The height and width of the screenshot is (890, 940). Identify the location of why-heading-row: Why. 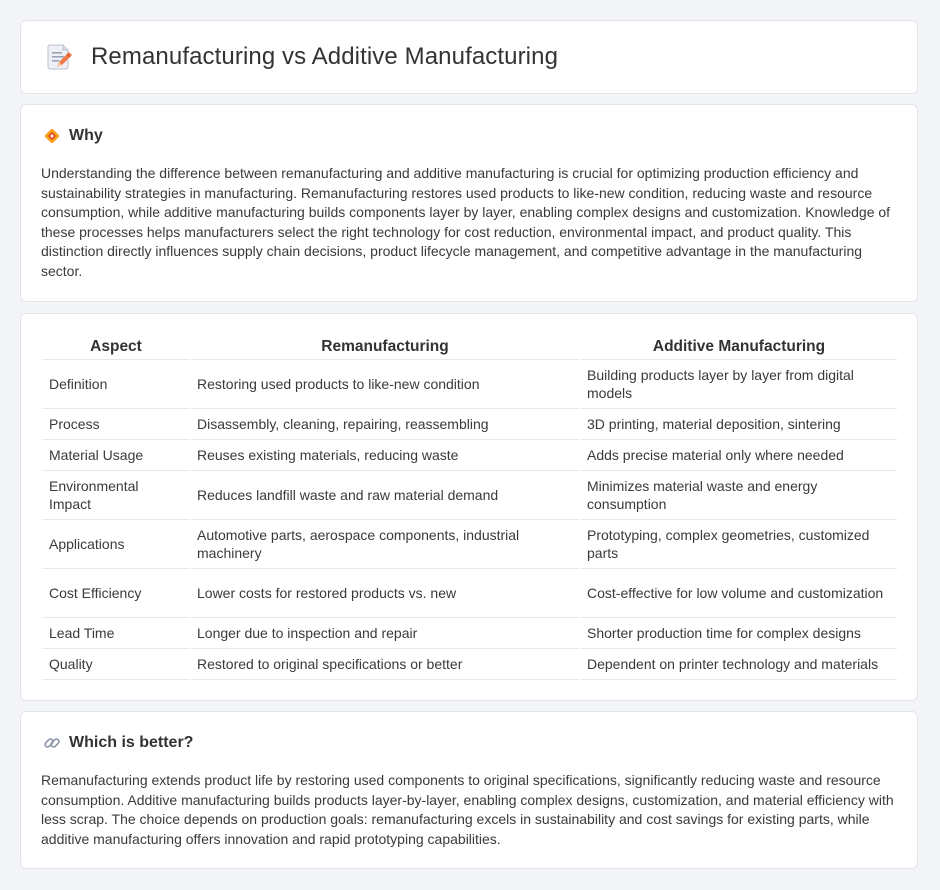
(73, 136).